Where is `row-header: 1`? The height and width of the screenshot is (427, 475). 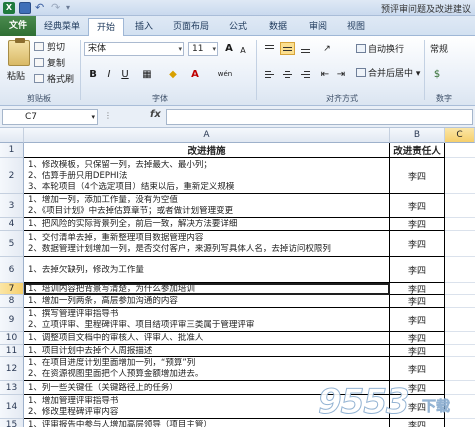
row-header: 1 is located at coordinates (12, 150).